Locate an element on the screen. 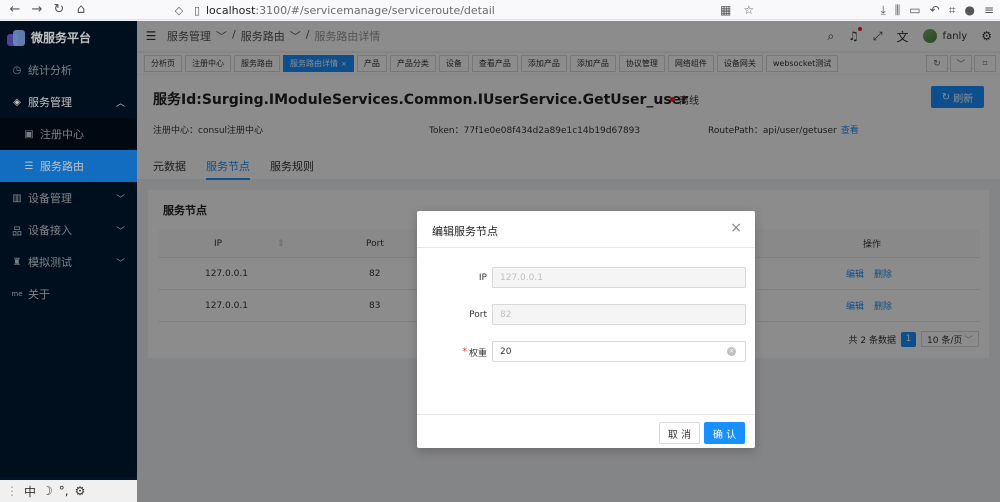 Image resolution: width=1000 pixels, height=502 pixels. settings-icon: ⚙ is located at coordinates (80, 491).